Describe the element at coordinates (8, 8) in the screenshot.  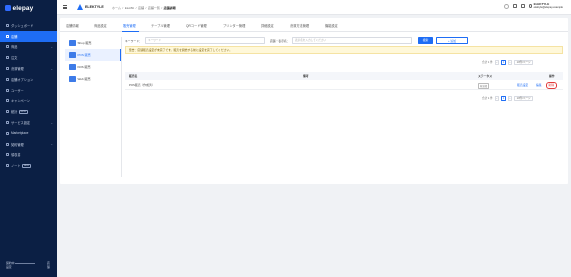
I see `logo-icon` at that location.